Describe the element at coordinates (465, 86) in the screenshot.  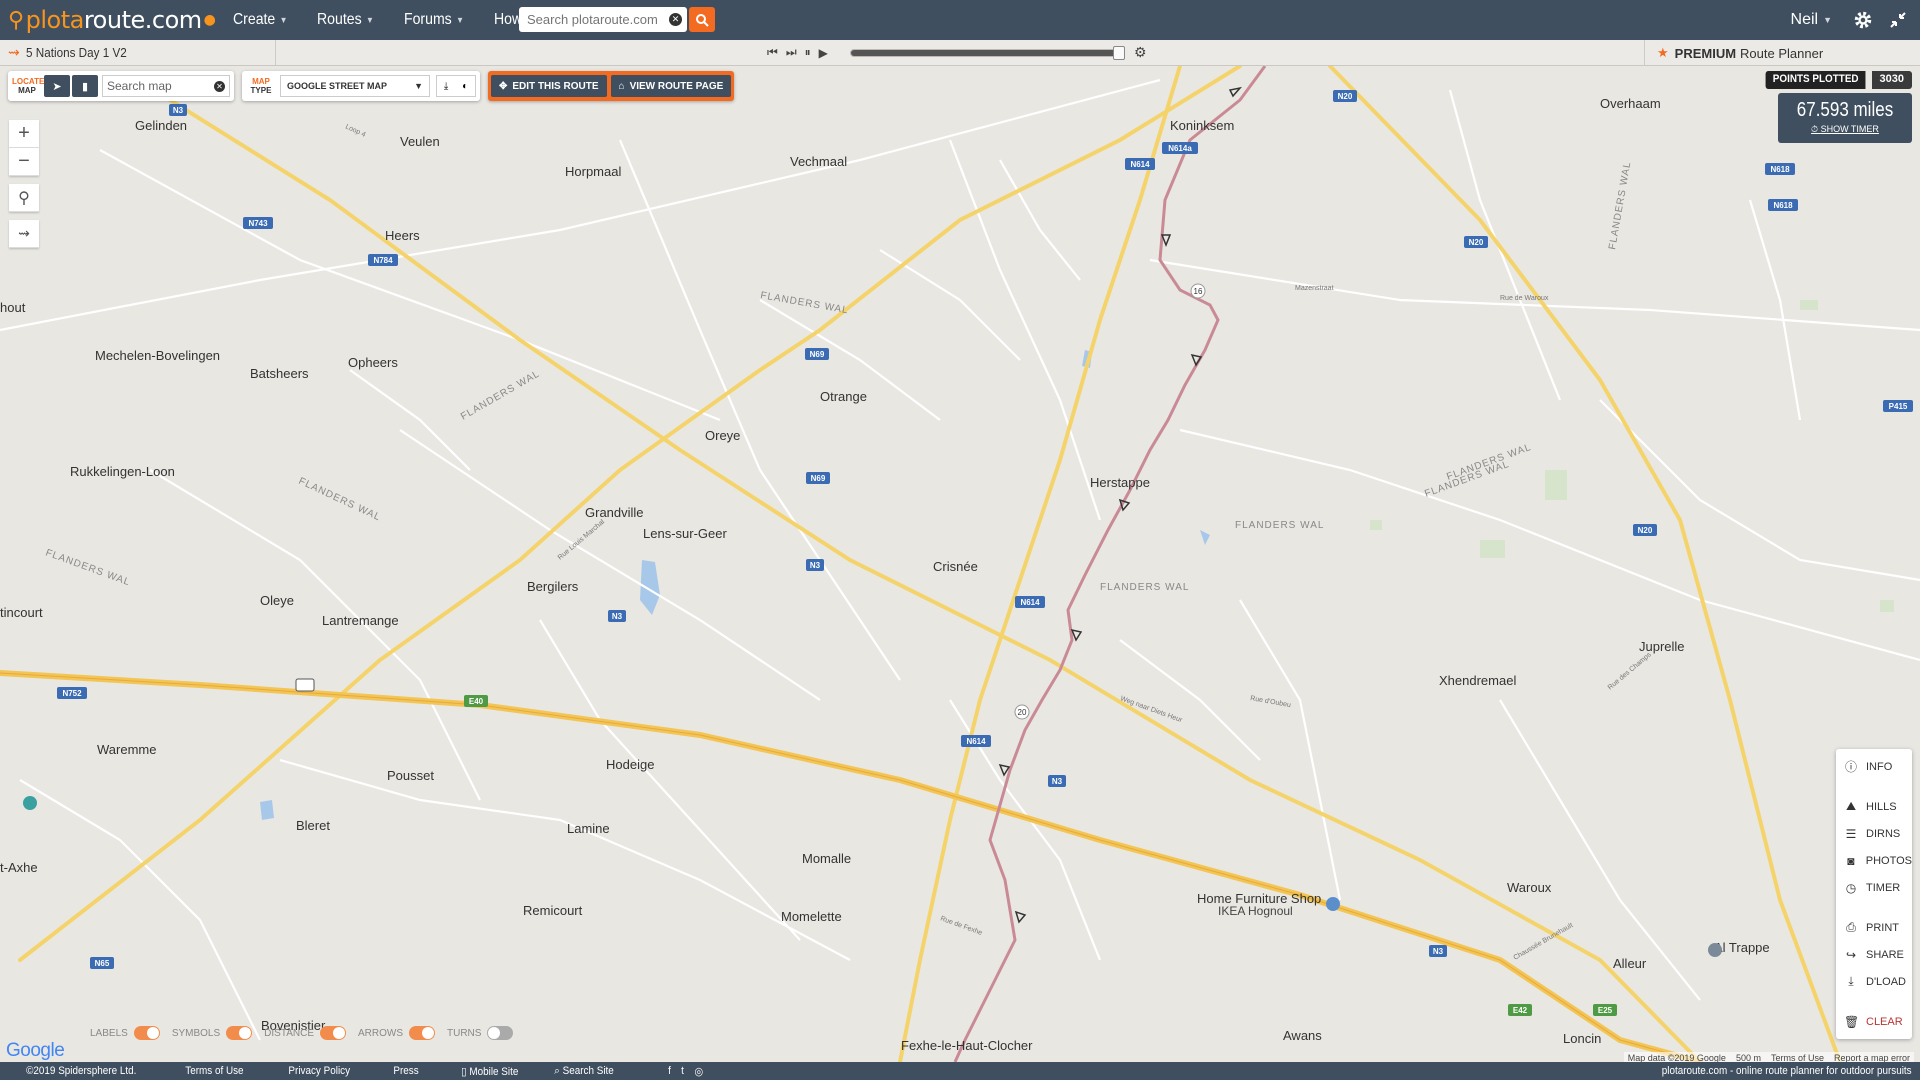
I see `toggle-icon: ◐` at that location.